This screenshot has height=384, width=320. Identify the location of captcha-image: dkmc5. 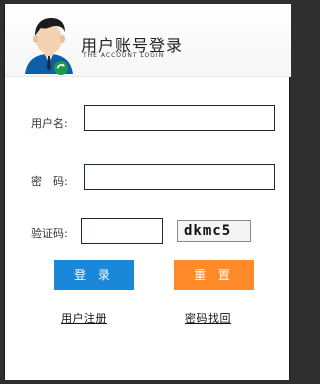
(214, 231).